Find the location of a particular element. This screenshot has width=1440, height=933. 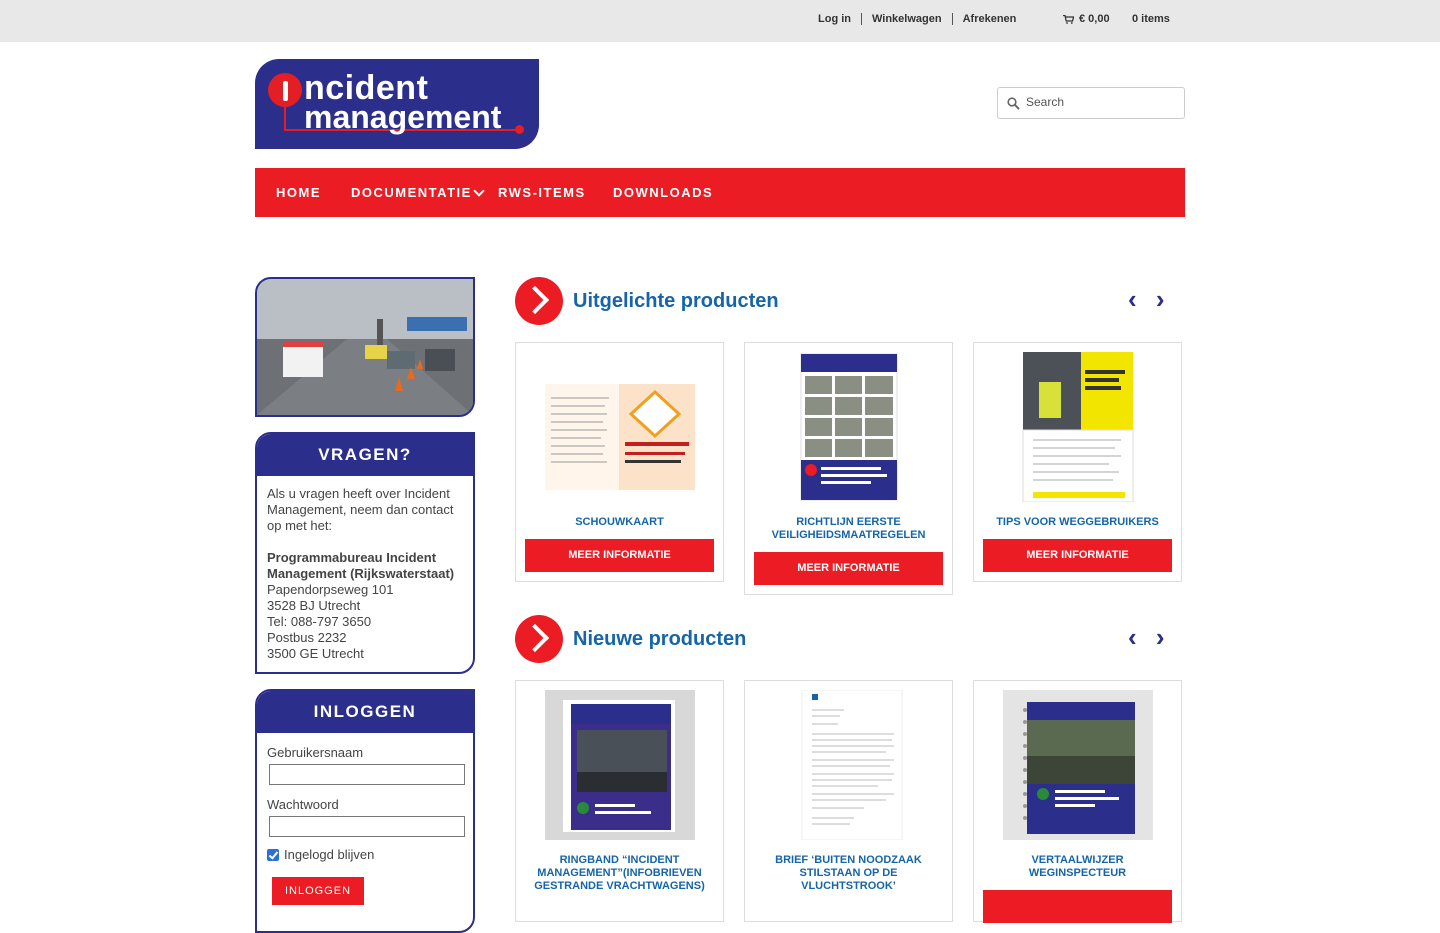

main-nav: HOME DOCUMENTATIE RWS-ITEMS DOWNLOADS is located at coordinates (720, 192).